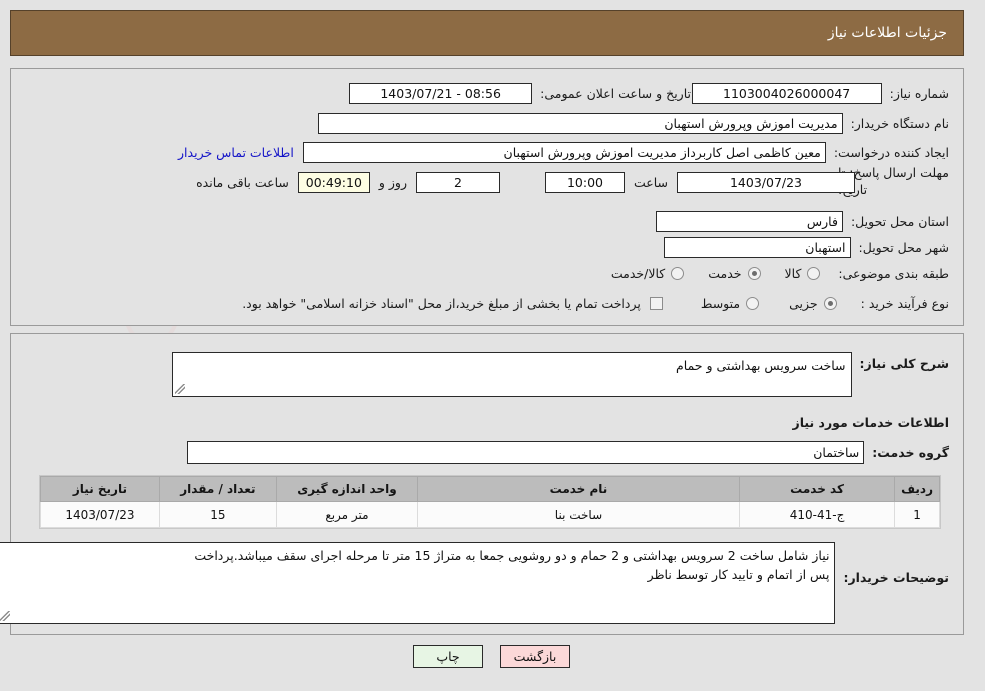 This screenshot has width=985, height=691. What do you see at coordinates (758, 247) in the screenshot?
I see `city-value: استهبان` at bounding box center [758, 247].